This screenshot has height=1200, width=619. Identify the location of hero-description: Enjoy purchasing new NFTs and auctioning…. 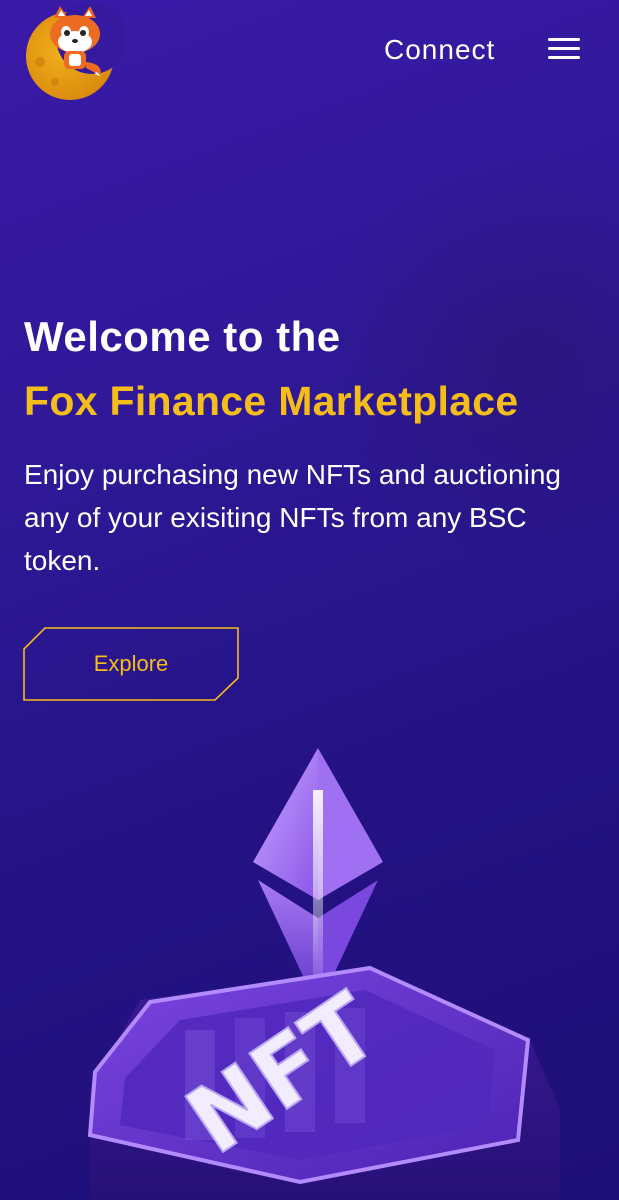
(292, 517).